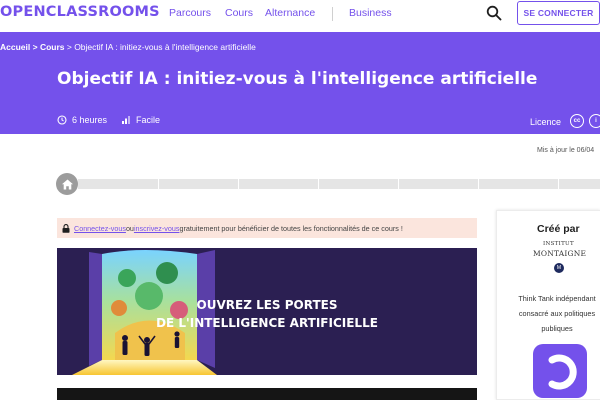  I want to click on course-home-button, so click(67, 184).